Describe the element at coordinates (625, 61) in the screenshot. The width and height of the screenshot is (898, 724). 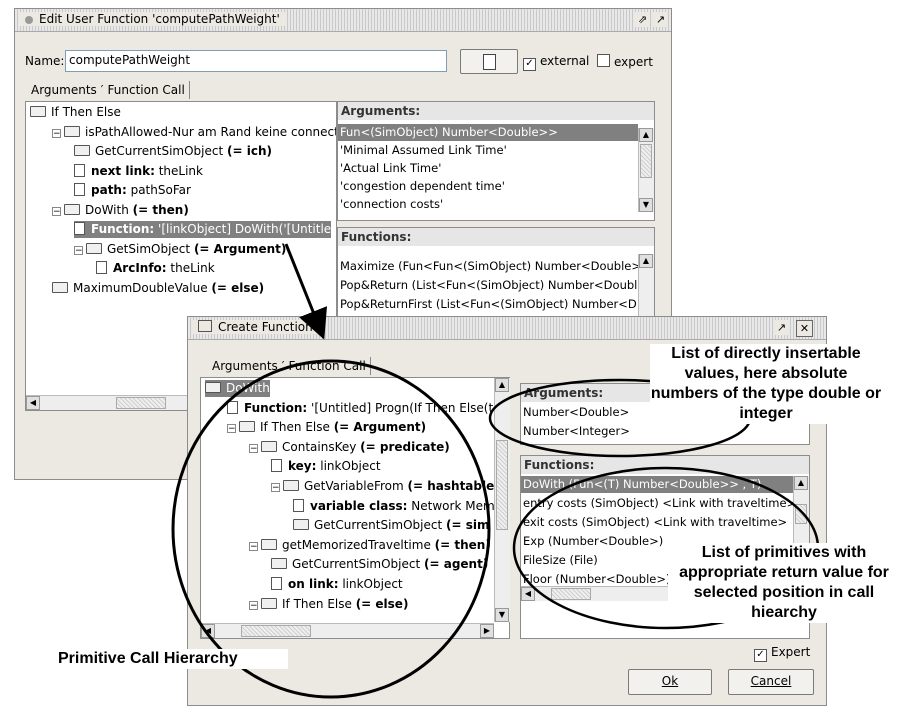
I see `expert-checkbox: expert` at that location.